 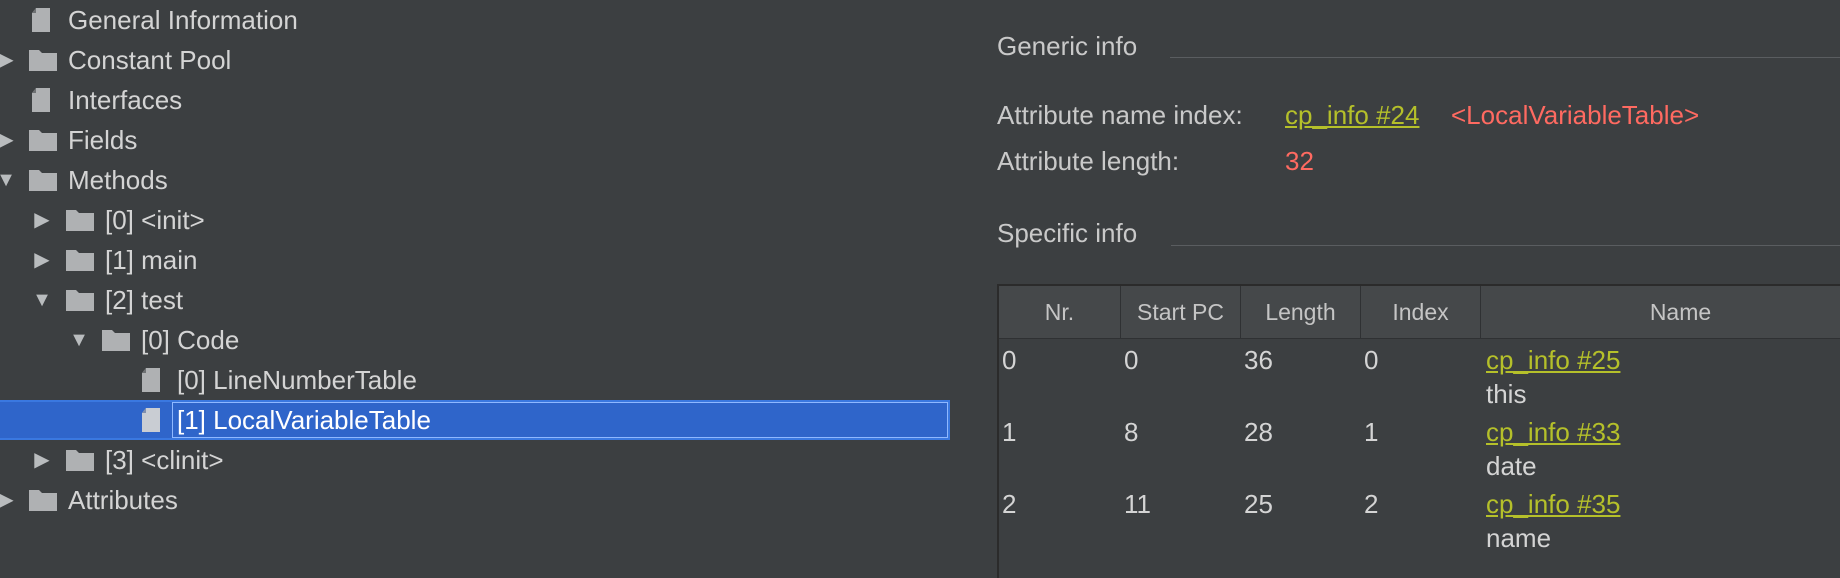 What do you see at coordinates (1137, 504) in the screenshot?
I see `cell-start-pc: 11` at bounding box center [1137, 504].